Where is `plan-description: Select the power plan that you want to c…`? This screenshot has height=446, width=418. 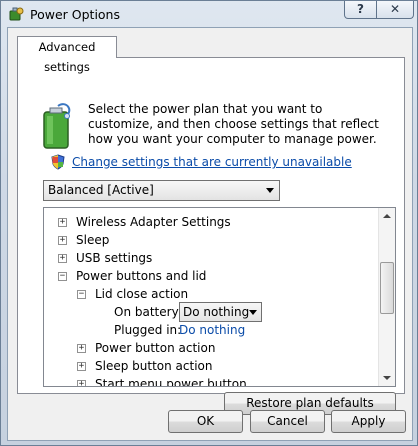 plan-description: Select the power plan that you want to c… is located at coordinates (233, 124).